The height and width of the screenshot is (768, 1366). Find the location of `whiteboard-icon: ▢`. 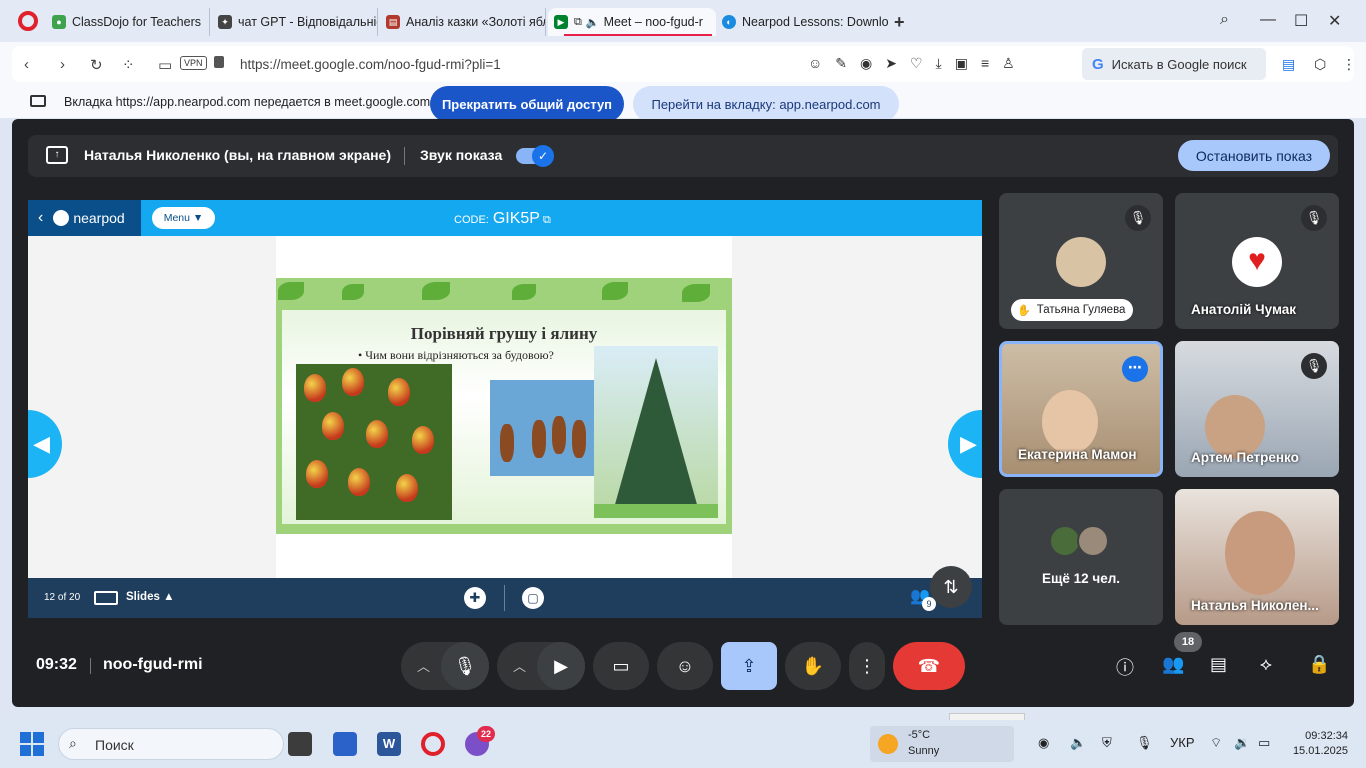

whiteboard-icon: ▢ is located at coordinates (533, 598).